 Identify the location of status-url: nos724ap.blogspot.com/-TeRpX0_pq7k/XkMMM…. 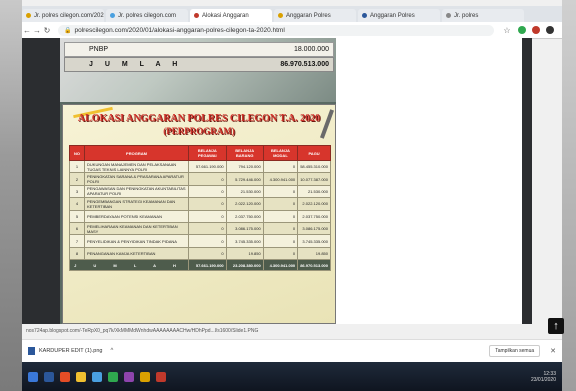
(204, 331).